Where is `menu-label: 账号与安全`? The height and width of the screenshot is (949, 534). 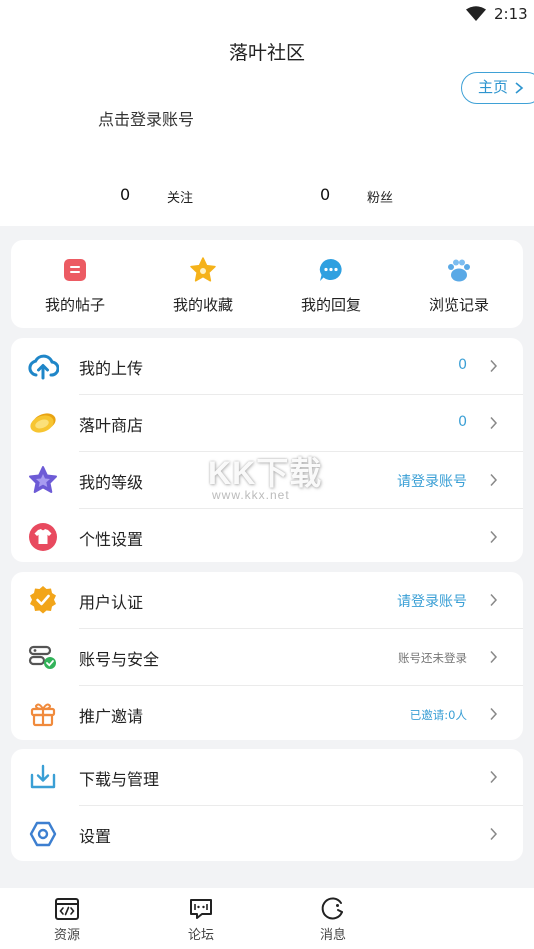
menu-label: 账号与安全 is located at coordinates (119, 659).